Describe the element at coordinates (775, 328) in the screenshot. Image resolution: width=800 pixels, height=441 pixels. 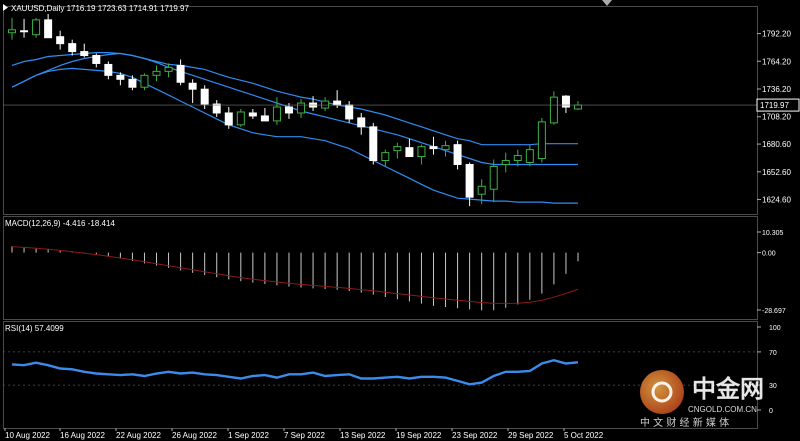
I see `rsi-tick-label: 100` at that location.